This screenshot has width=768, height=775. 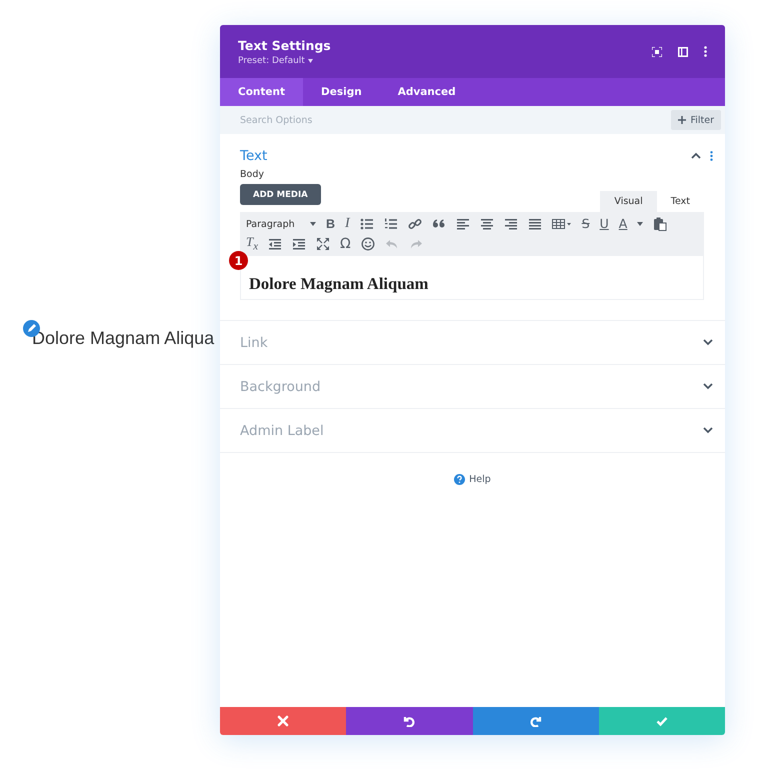 What do you see at coordinates (323, 244) in the screenshot?
I see `fullscreen-icon` at bounding box center [323, 244].